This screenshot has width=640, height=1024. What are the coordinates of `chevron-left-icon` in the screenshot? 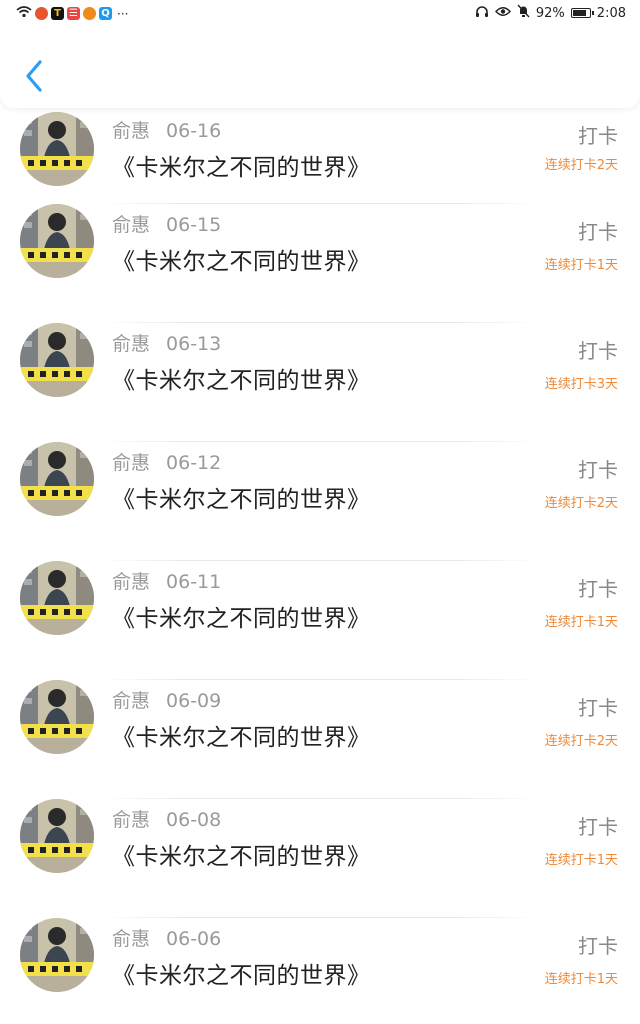 It's located at (34, 76).